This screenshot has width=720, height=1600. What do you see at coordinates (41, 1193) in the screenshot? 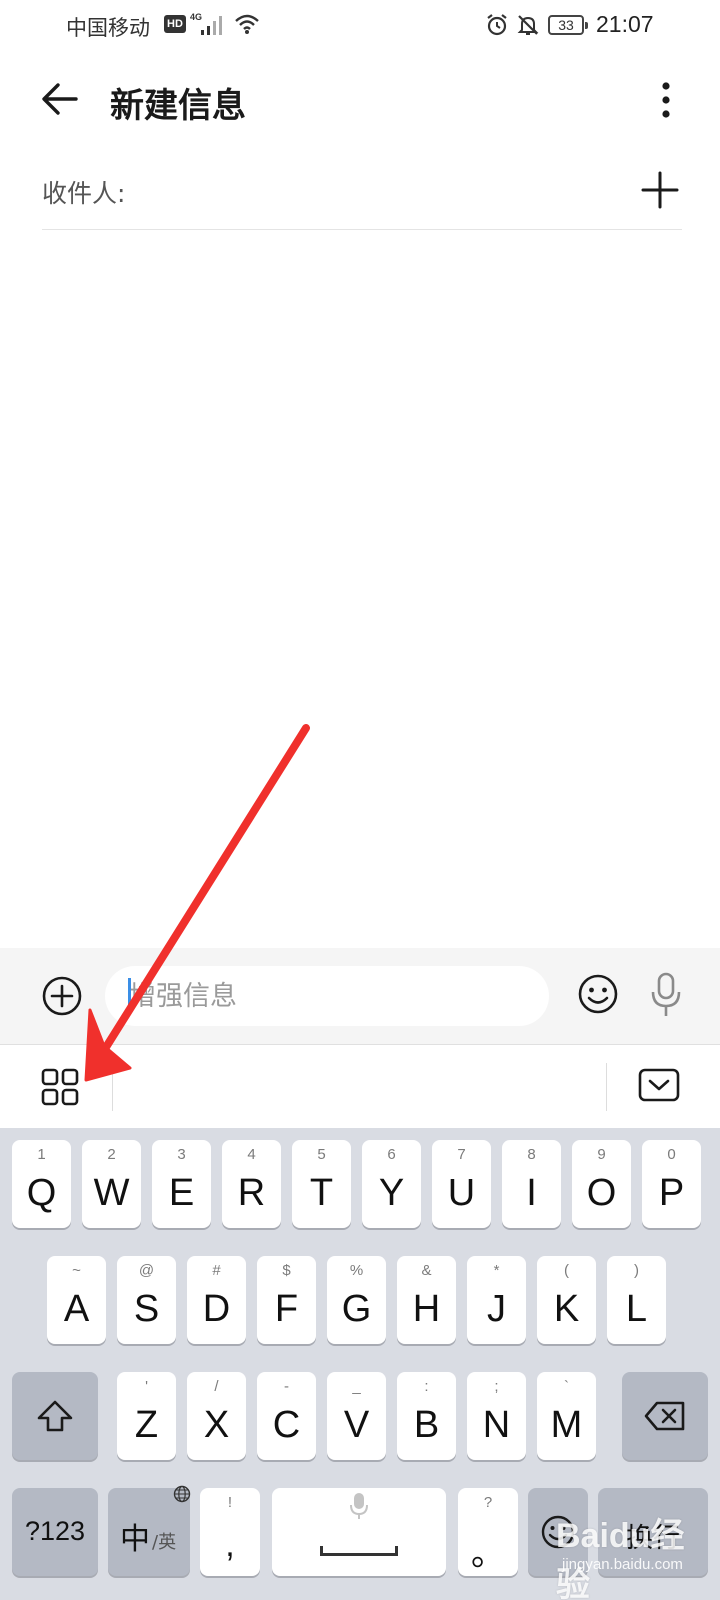
I see `key-letter: Q` at bounding box center [41, 1193].